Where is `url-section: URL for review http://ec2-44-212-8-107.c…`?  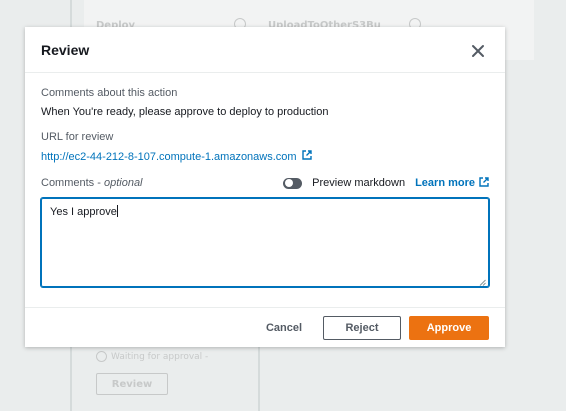
url-section: URL for review http://ec2-44-212-8-107.c… is located at coordinates (265, 147).